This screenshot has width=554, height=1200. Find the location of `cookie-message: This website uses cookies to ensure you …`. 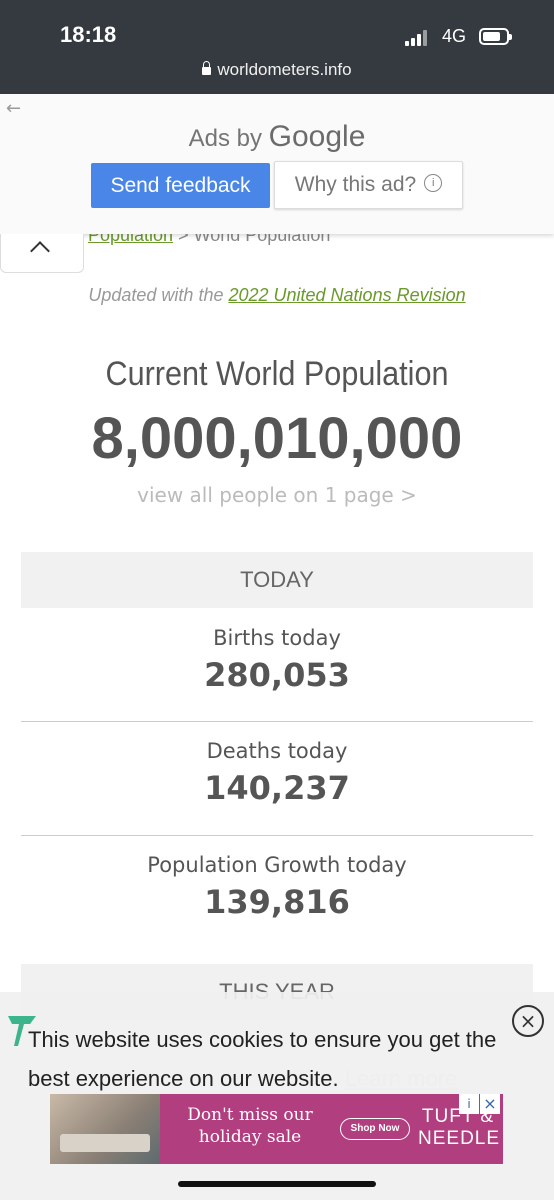

cookie-message: This website uses cookies to ensure you … is located at coordinates (273, 1059).